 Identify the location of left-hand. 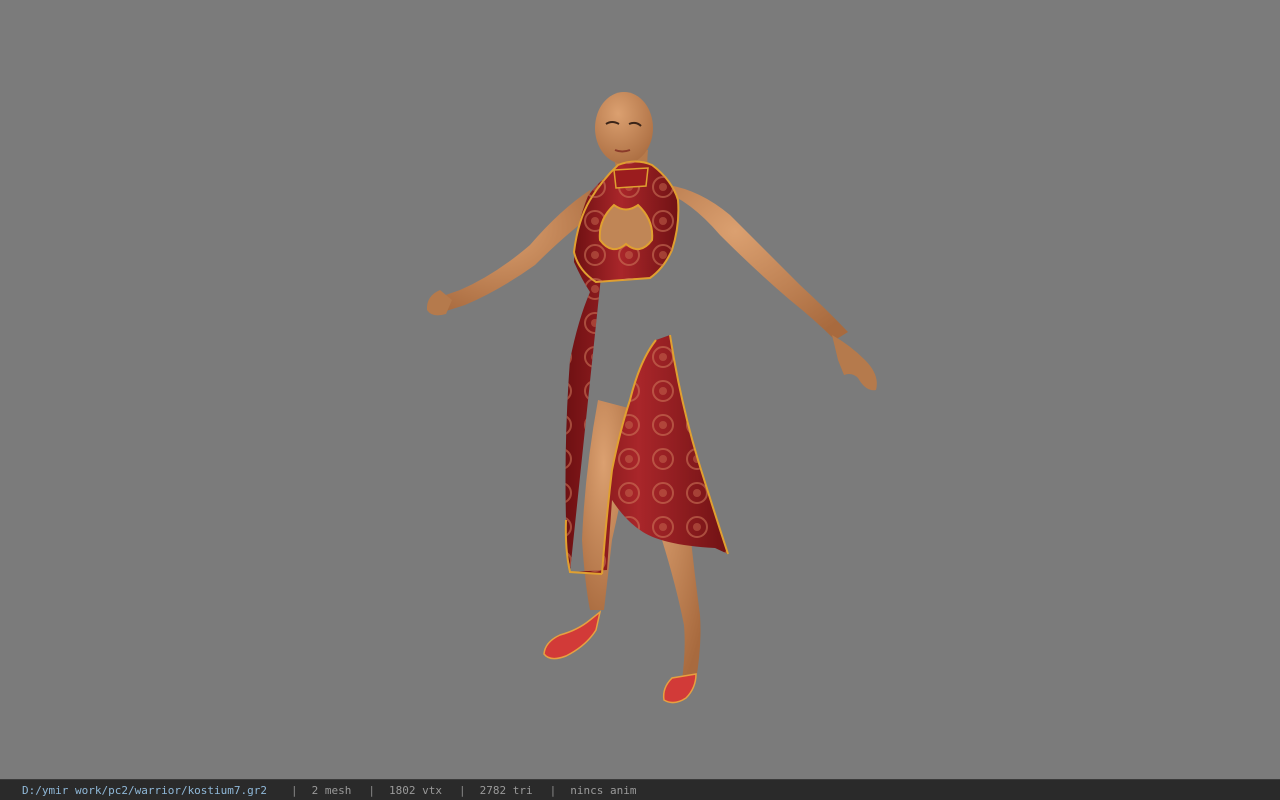
(439, 303).